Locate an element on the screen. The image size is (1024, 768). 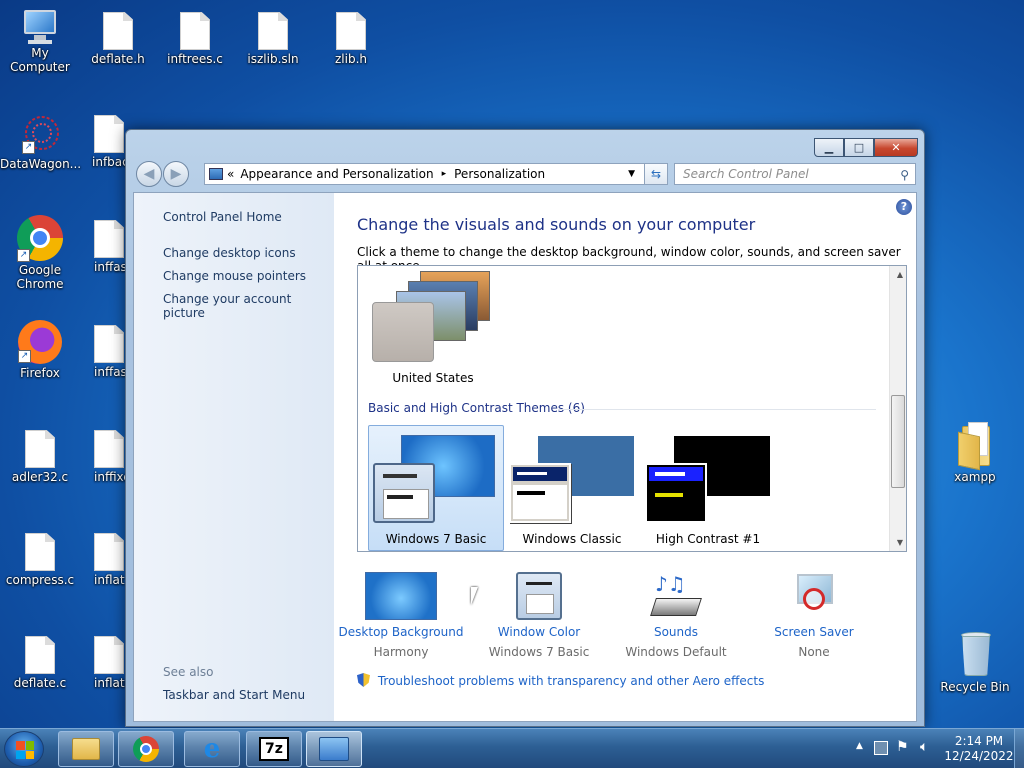
datawagon-icon: ↗ is located at coordinates (40, 135).